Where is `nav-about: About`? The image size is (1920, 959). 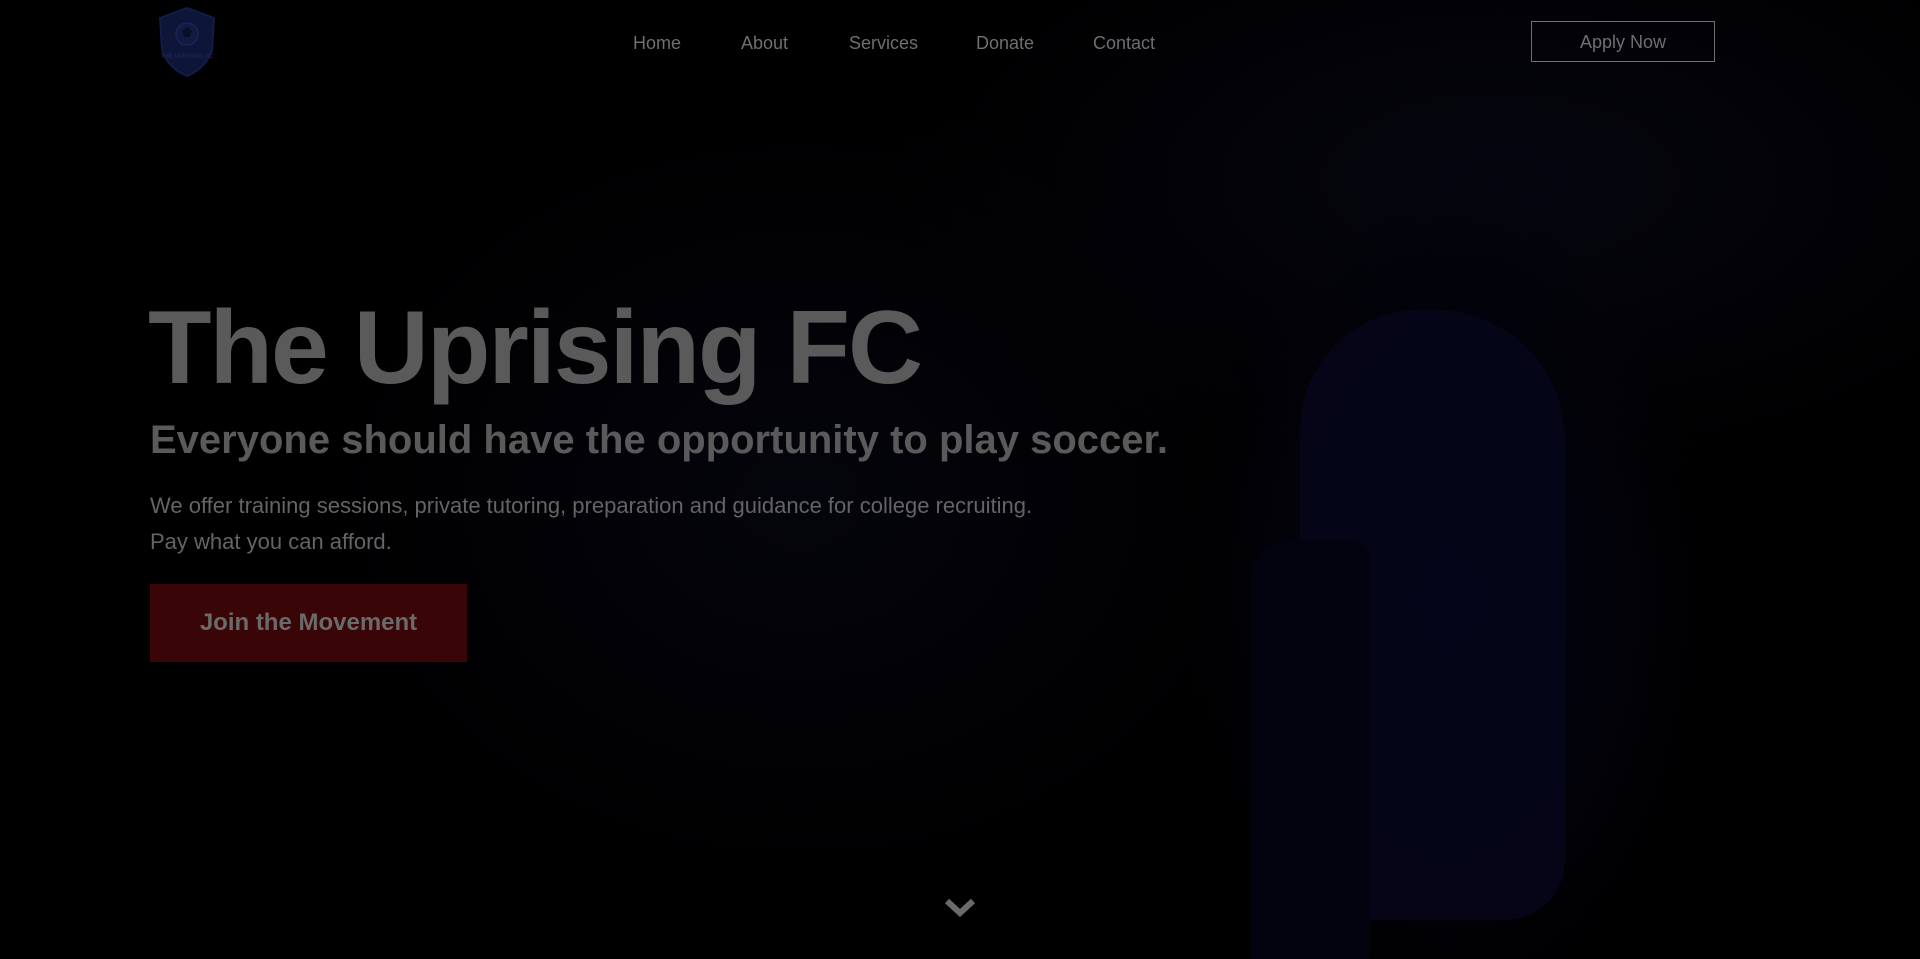 nav-about: About is located at coordinates (764, 43).